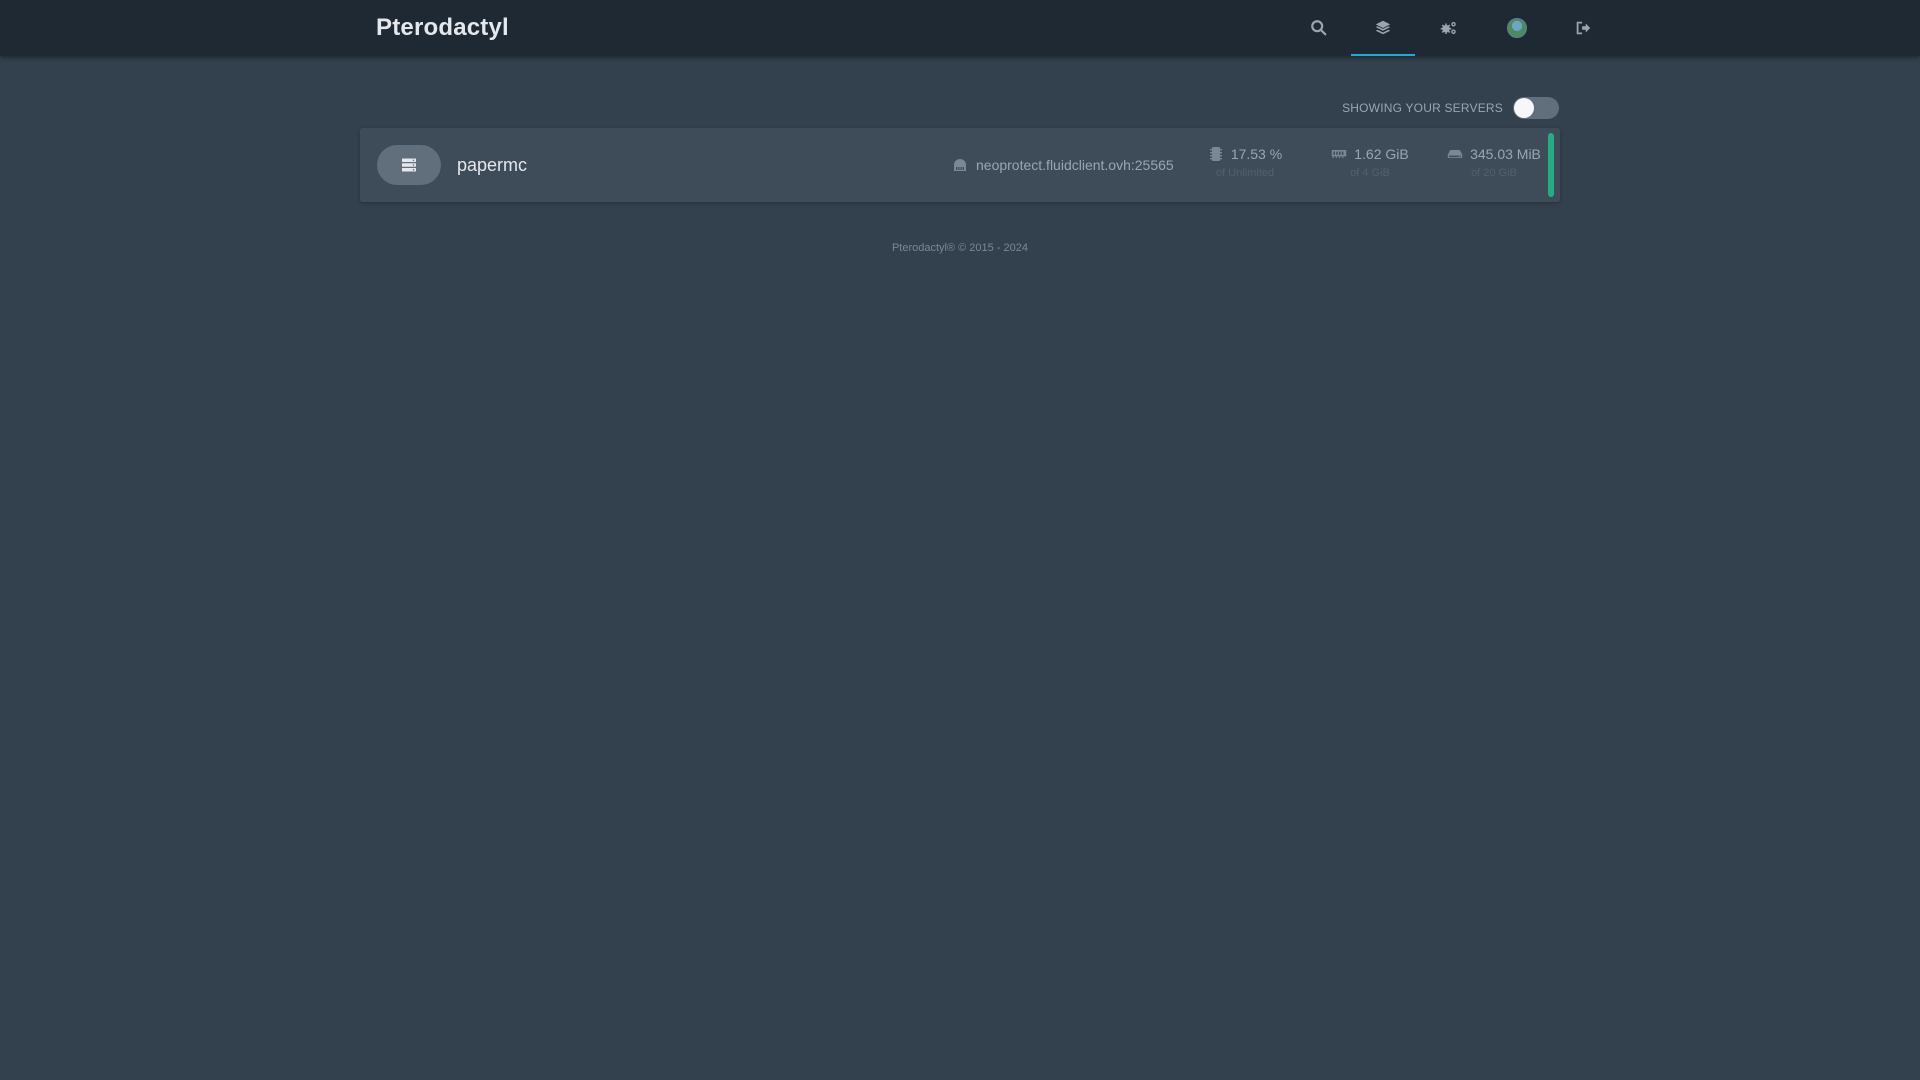 This screenshot has width=1920, height=1080. I want to click on toggle-knob, so click(1524, 108).